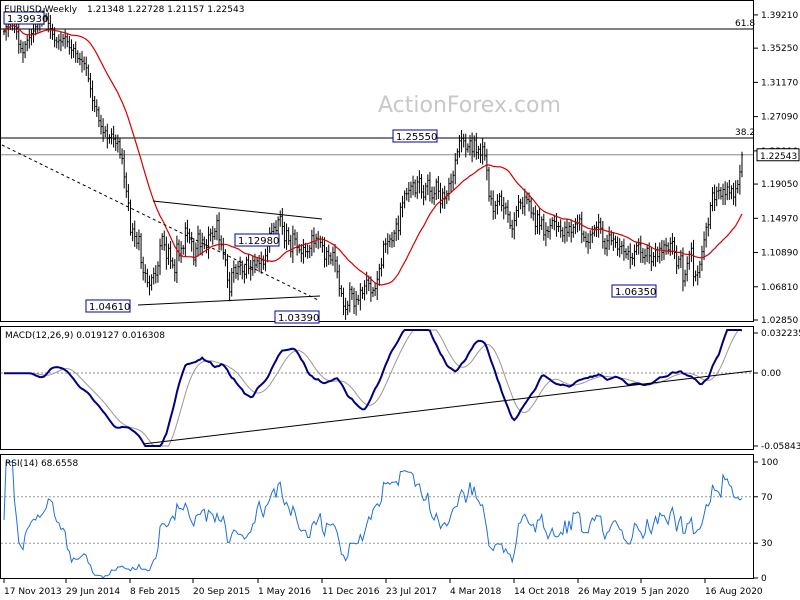  I want to click on price-label-text: 1.04610, so click(109, 307).